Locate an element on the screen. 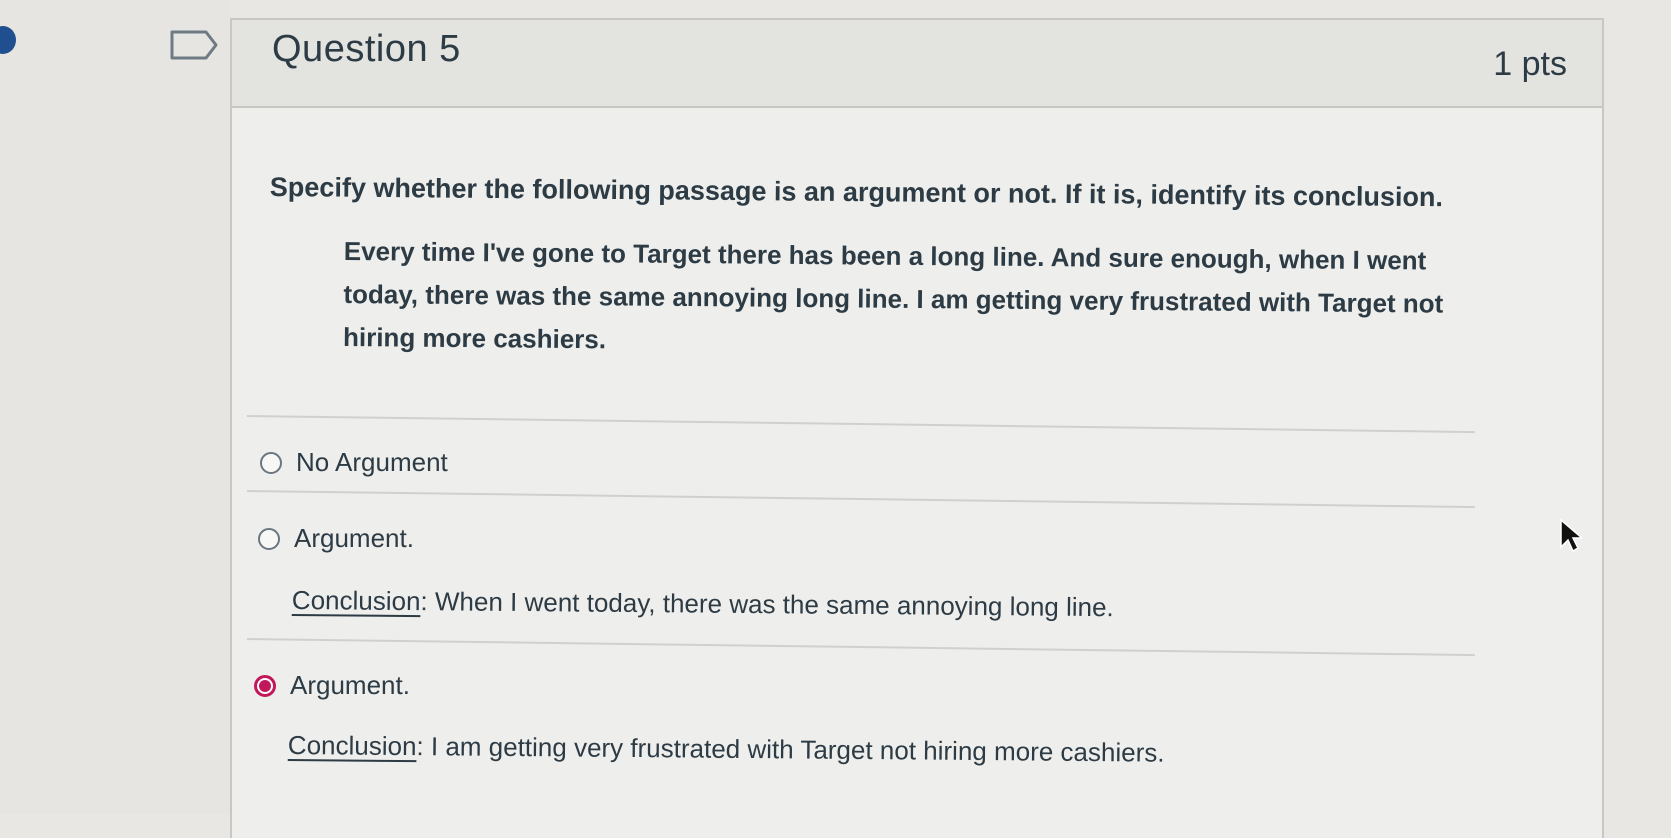  selected-radio-dot is located at coordinates (265, 685).